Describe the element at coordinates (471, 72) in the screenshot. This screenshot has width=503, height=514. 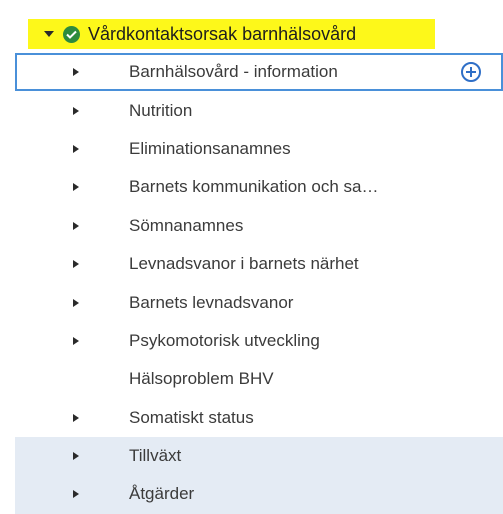
I see `plus-circle-icon` at that location.